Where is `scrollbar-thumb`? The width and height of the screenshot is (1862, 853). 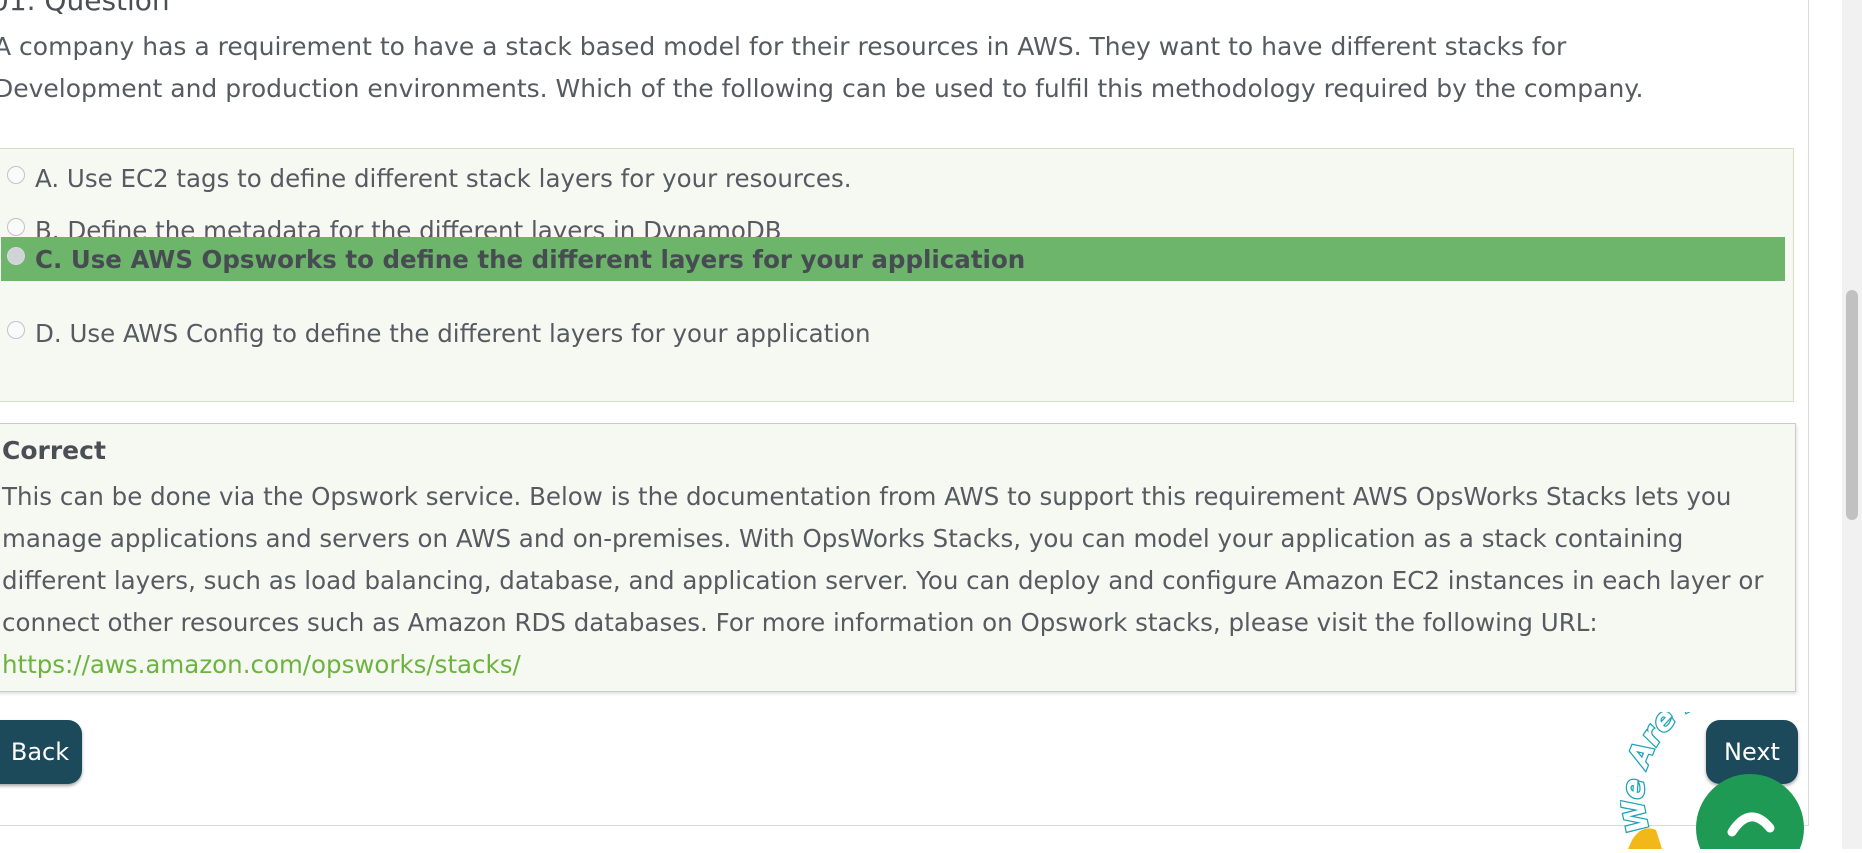 scrollbar-thumb is located at coordinates (1852, 405).